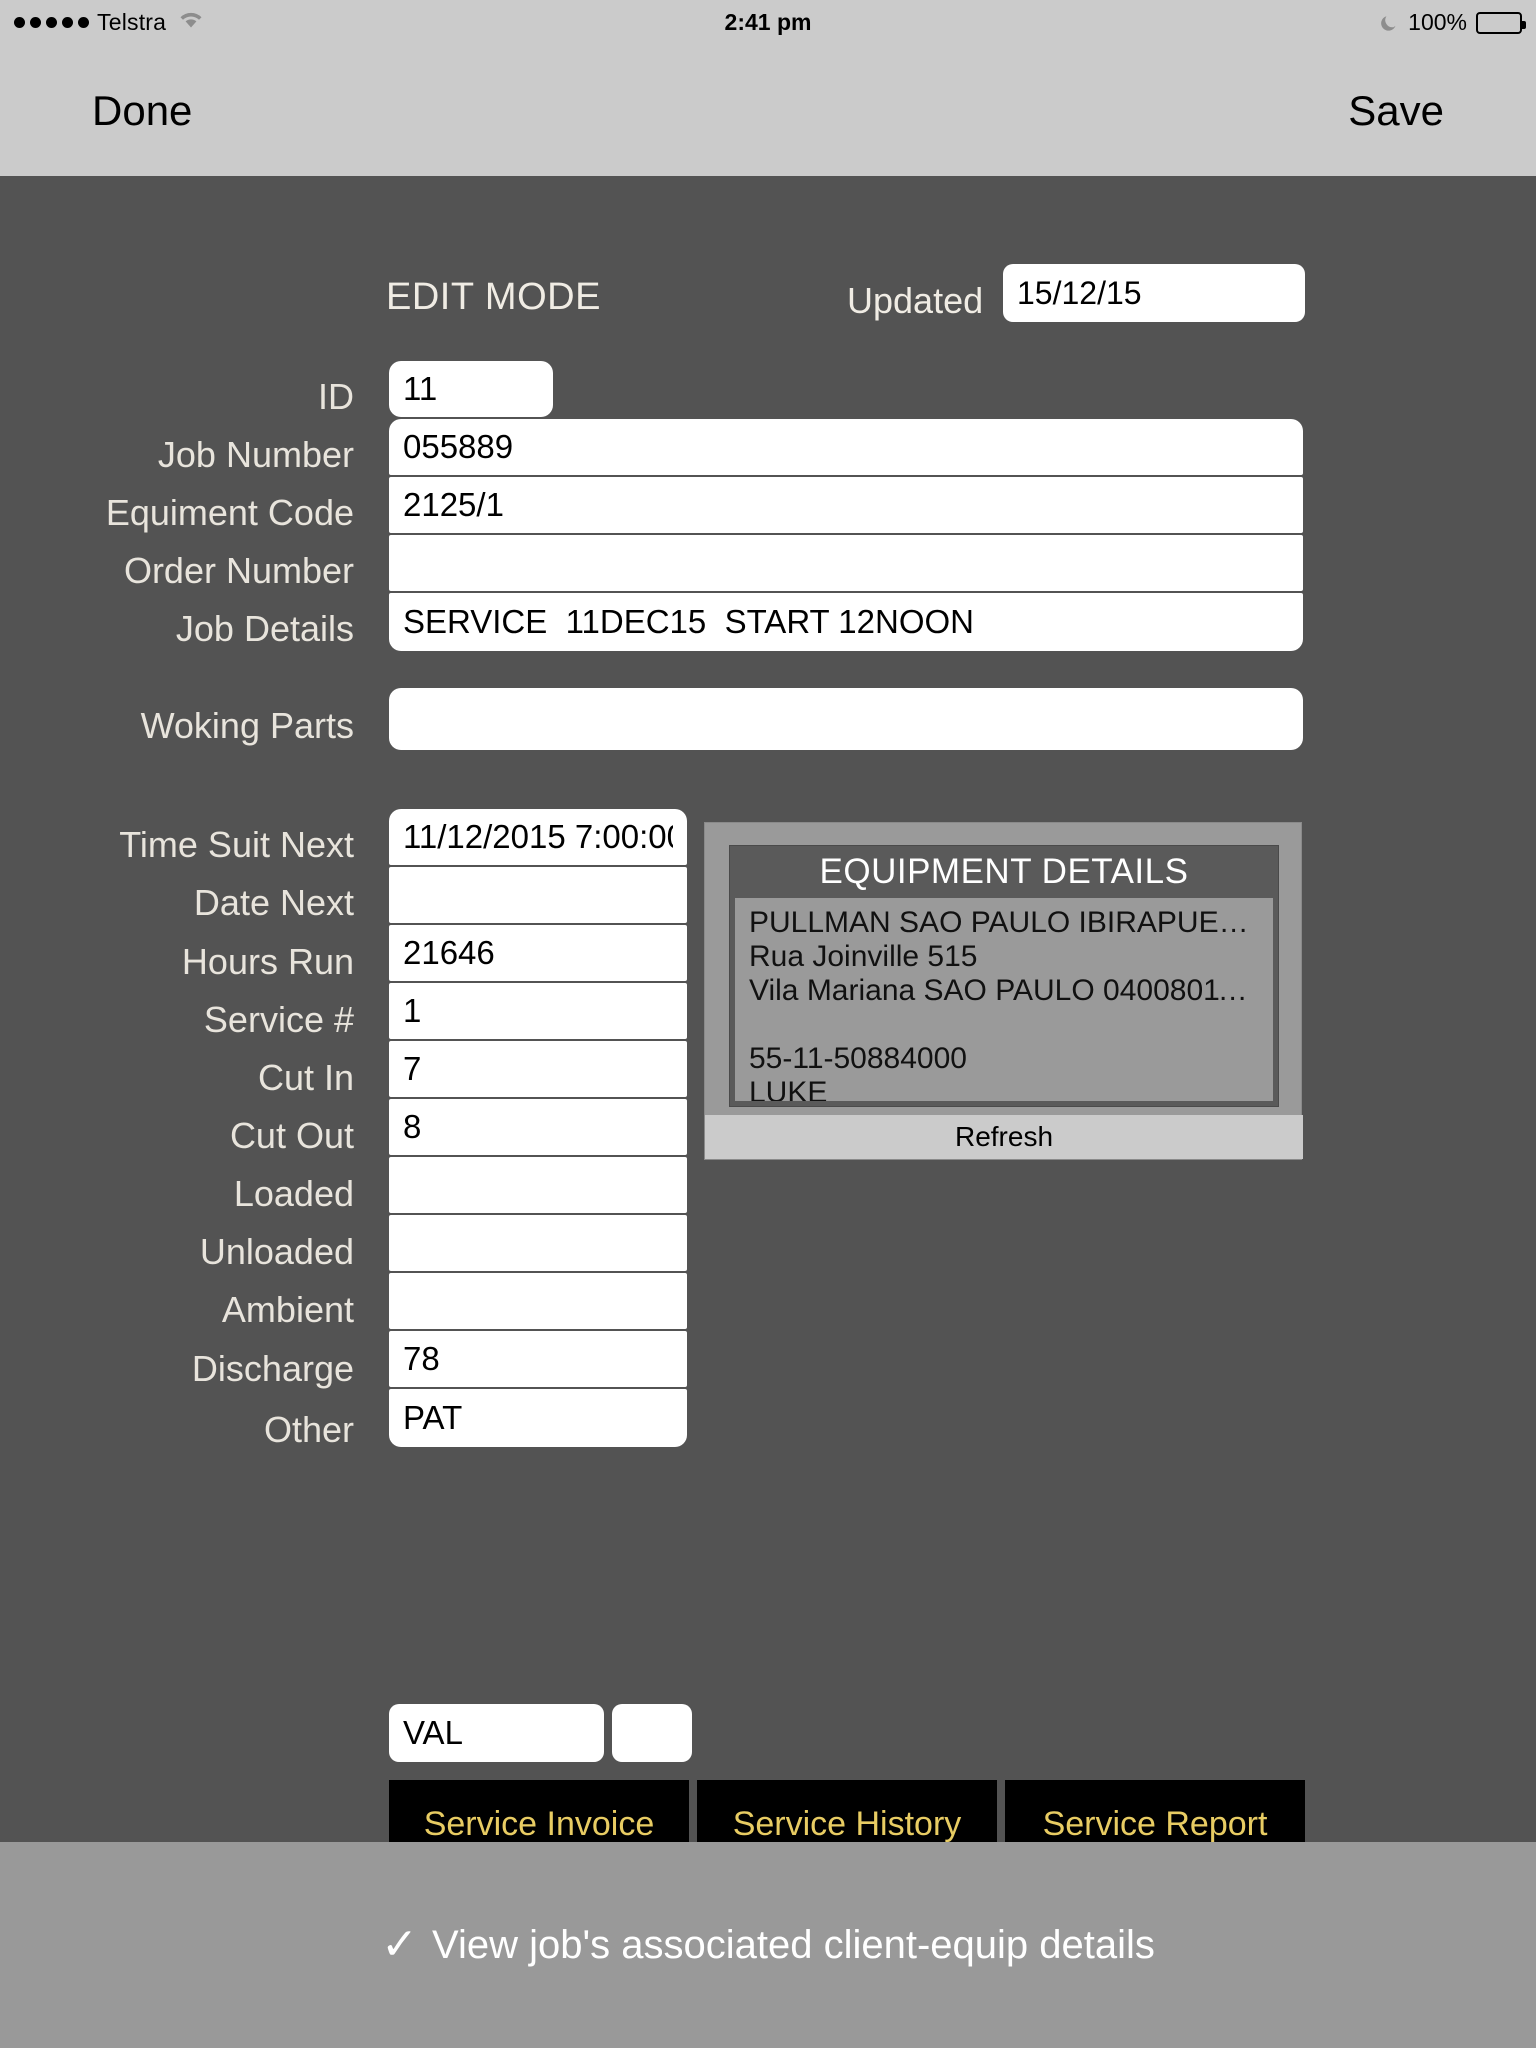  What do you see at coordinates (336, 396) in the screenshot?
I see `label-id: ID` at bounding box center [336, 396].